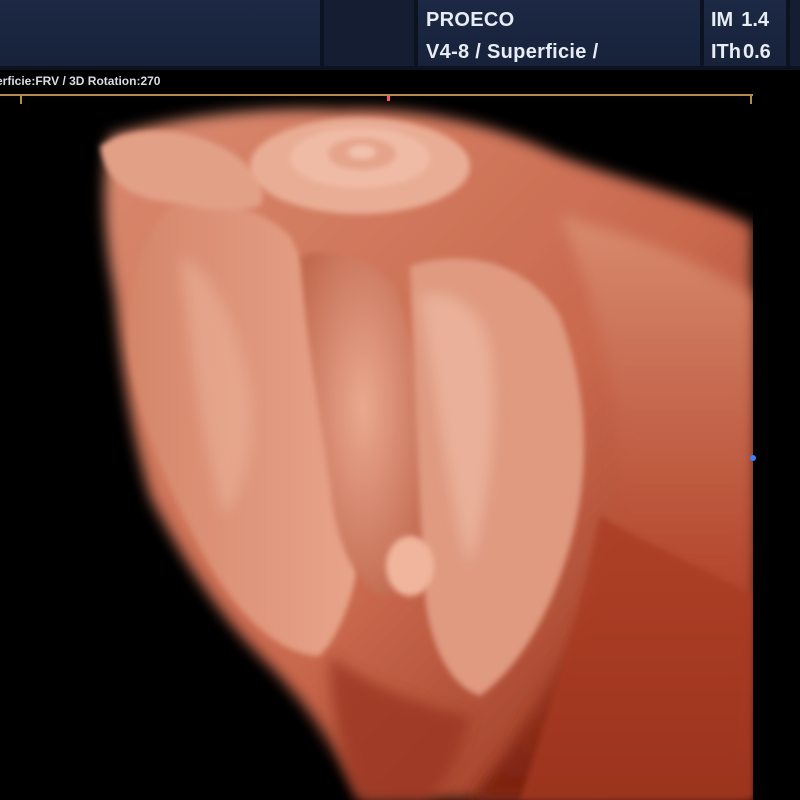  Describe the element at coordinates (722, 20) in the screenshot. I see `mechanical-index-label: IM` at that location.